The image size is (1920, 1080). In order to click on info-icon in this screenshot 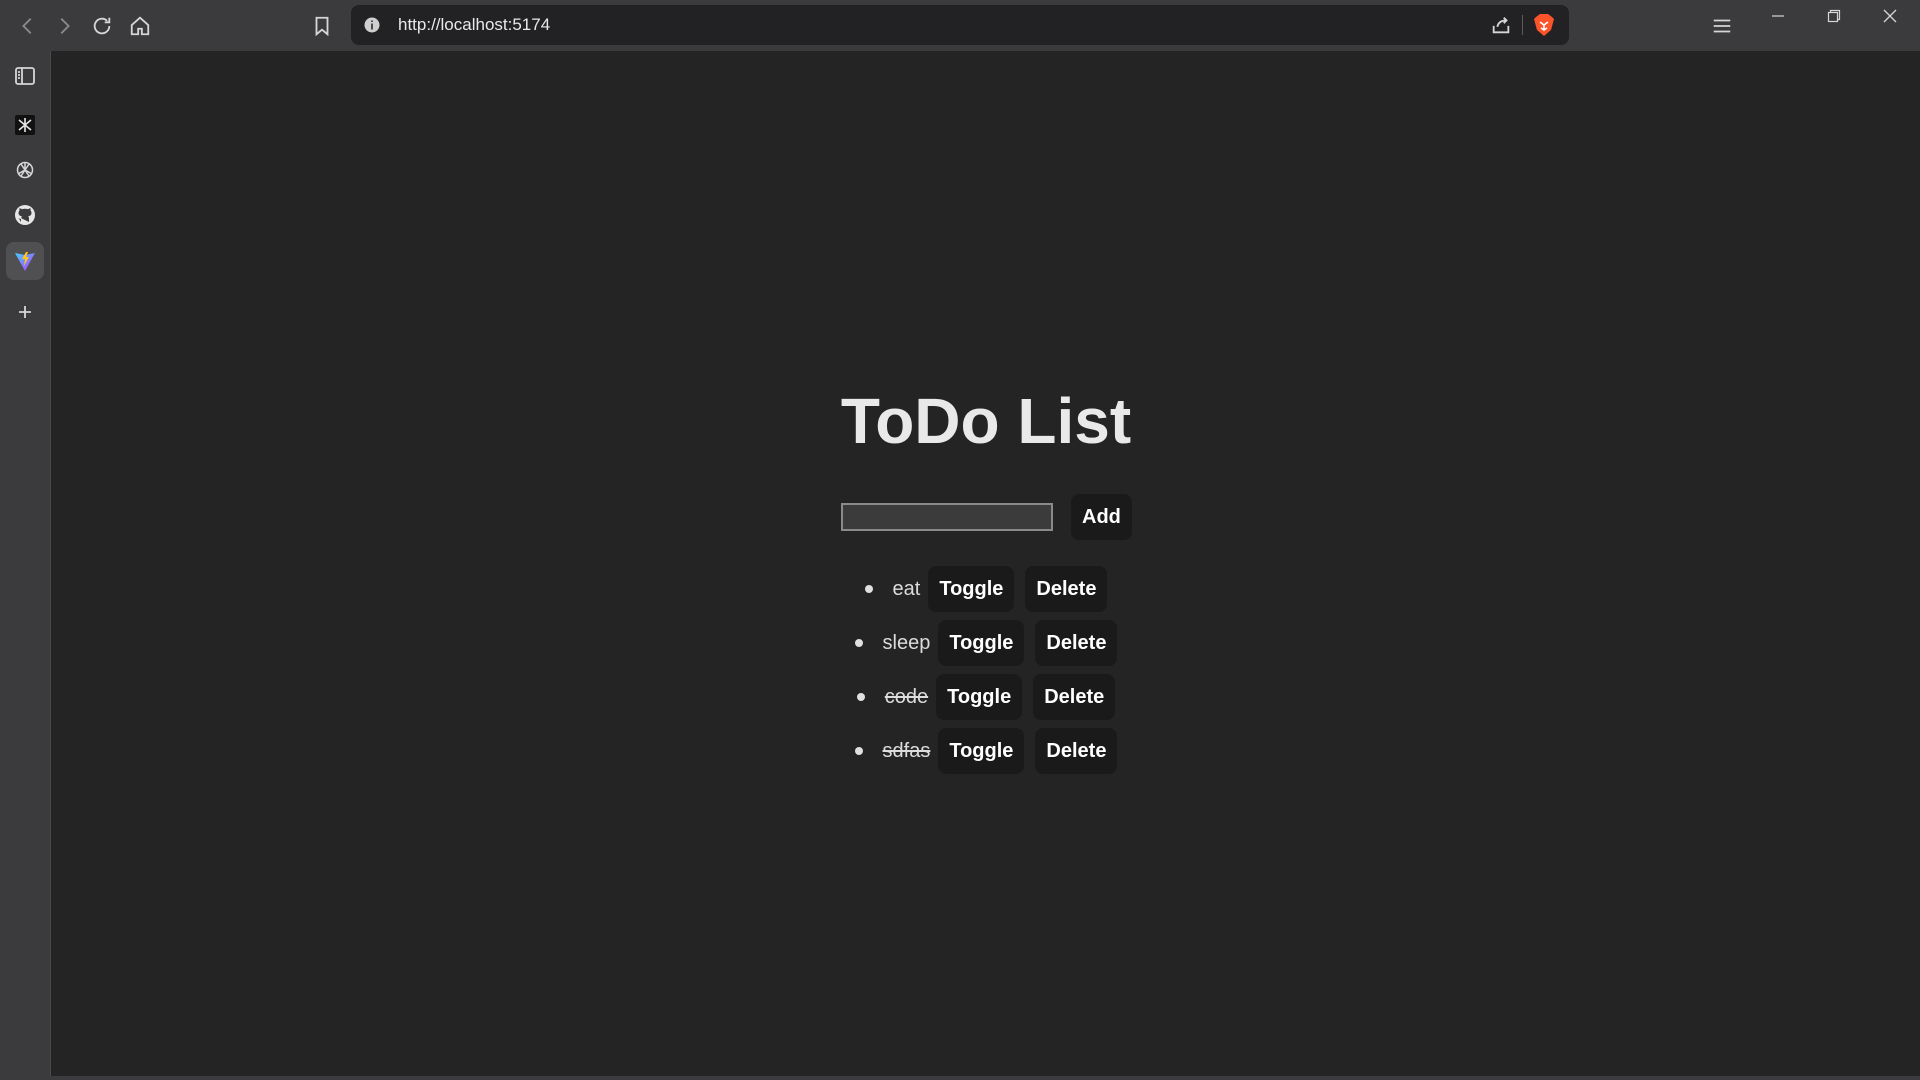, I will do `click(372, 25)`.